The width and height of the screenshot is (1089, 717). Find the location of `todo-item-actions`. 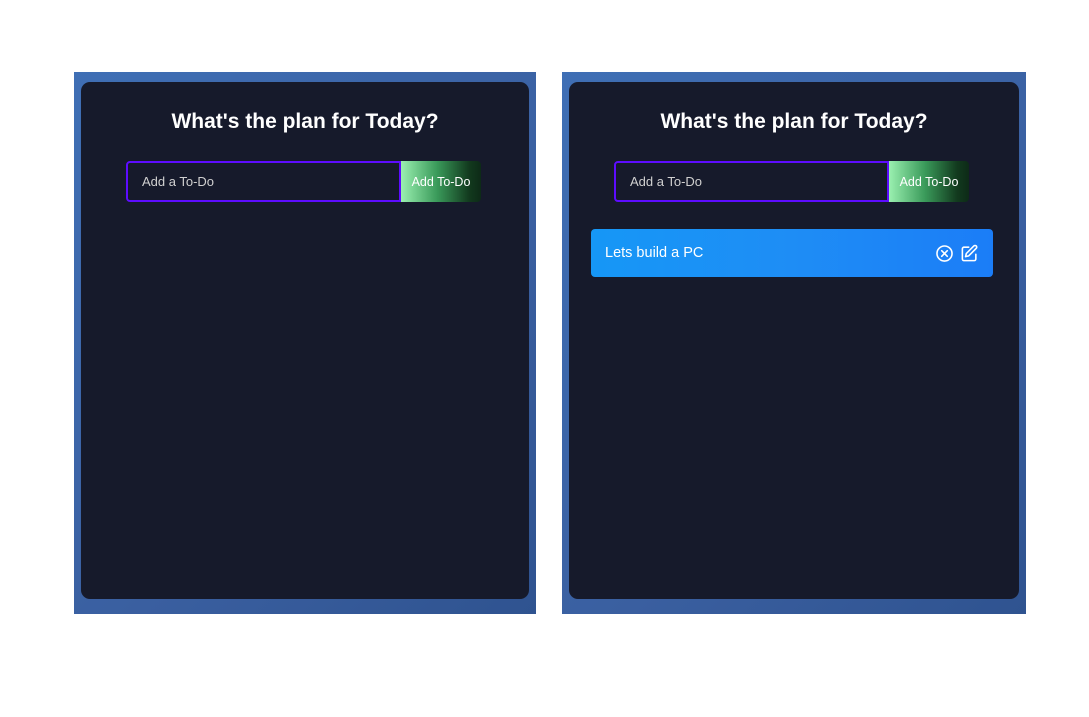

todo-item-actions is located at coordinates (957, 253).